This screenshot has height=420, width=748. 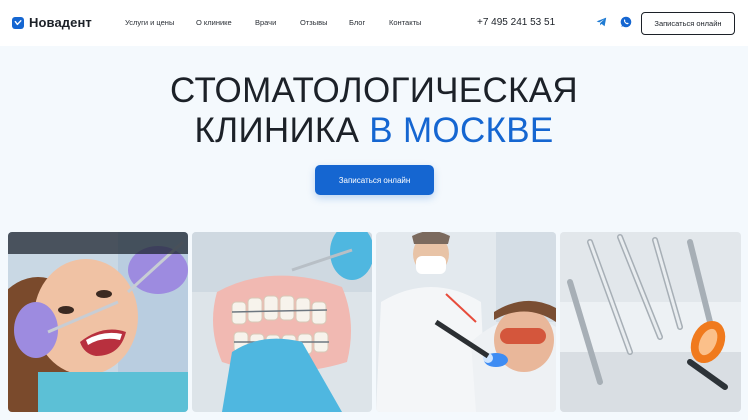 I want to click on dental-equipment-photo, so click(x=650, y=322).